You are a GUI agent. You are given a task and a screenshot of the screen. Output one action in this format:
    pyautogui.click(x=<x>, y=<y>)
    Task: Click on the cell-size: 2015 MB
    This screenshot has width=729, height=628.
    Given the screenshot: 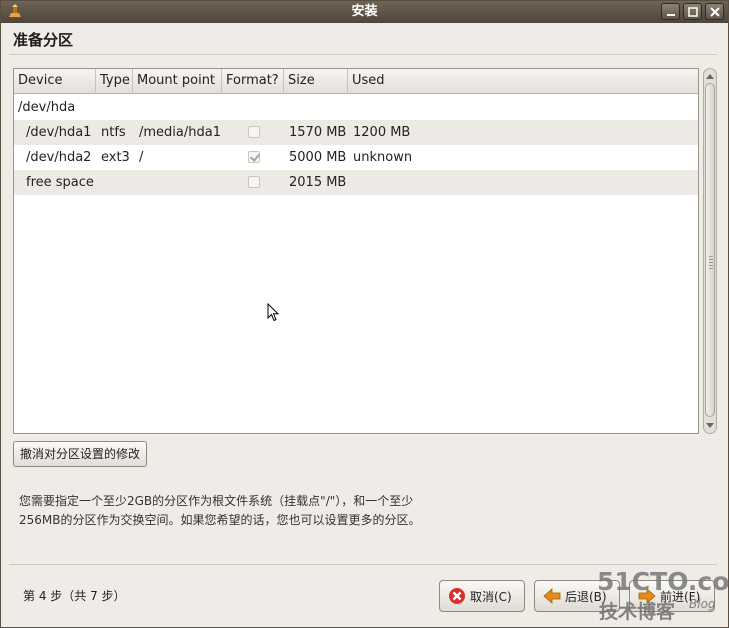 What is the action you would take?
    pyautogui.click(x=318, y=182)
    